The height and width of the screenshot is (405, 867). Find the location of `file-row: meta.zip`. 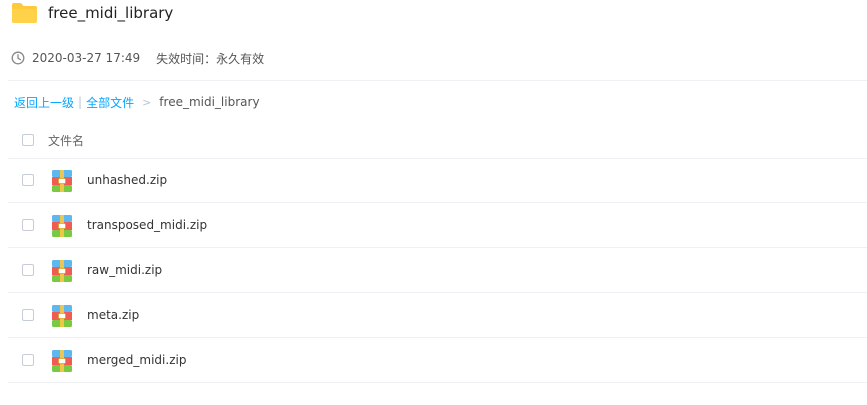

file-row: meta.zip is located at coordinates (437, 316).